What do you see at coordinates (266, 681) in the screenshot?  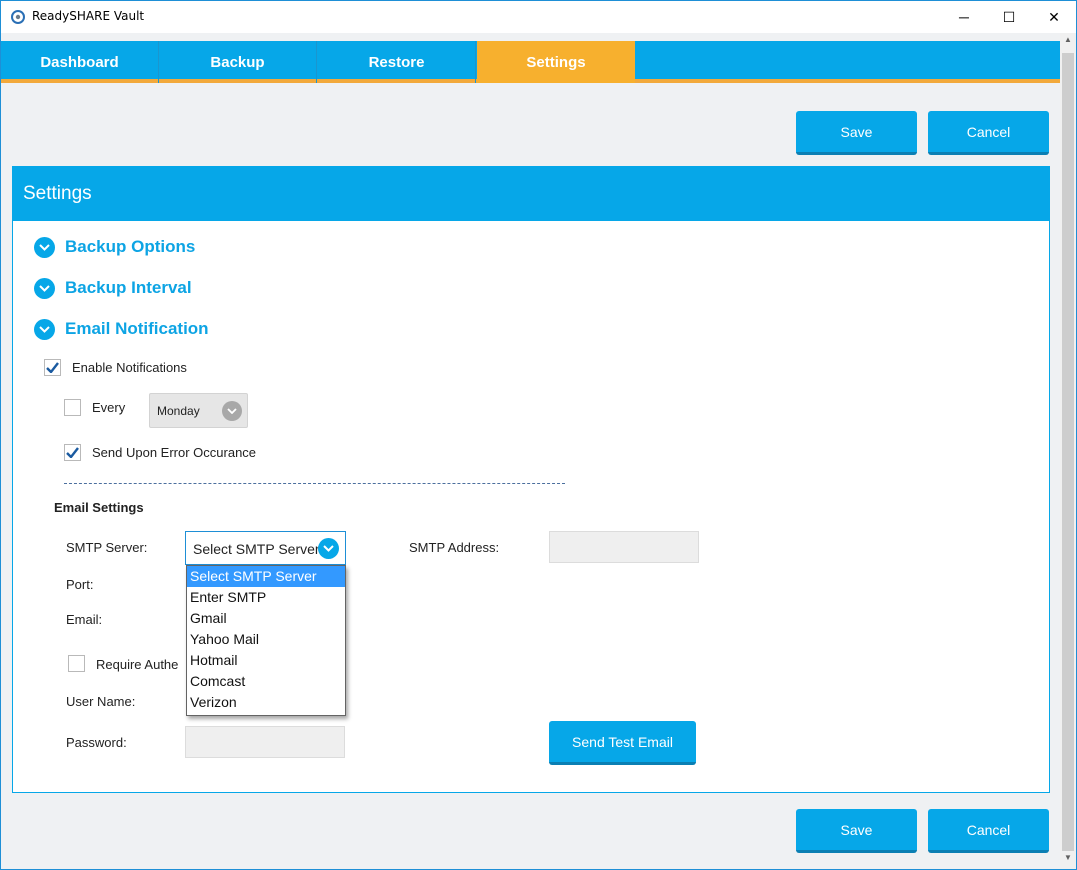 I see `dropdown-option: Comcast` at bounding box center [266, 681].